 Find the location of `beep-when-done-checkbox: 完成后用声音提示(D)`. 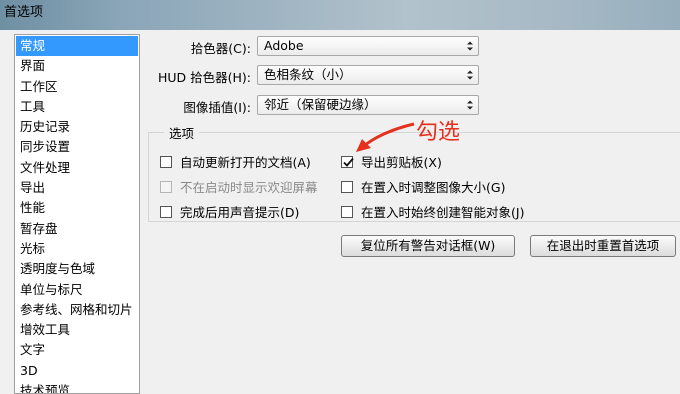

beep-when-done-checkbox: 完成后用声音提示(D) is located at coordinates (229, 211).